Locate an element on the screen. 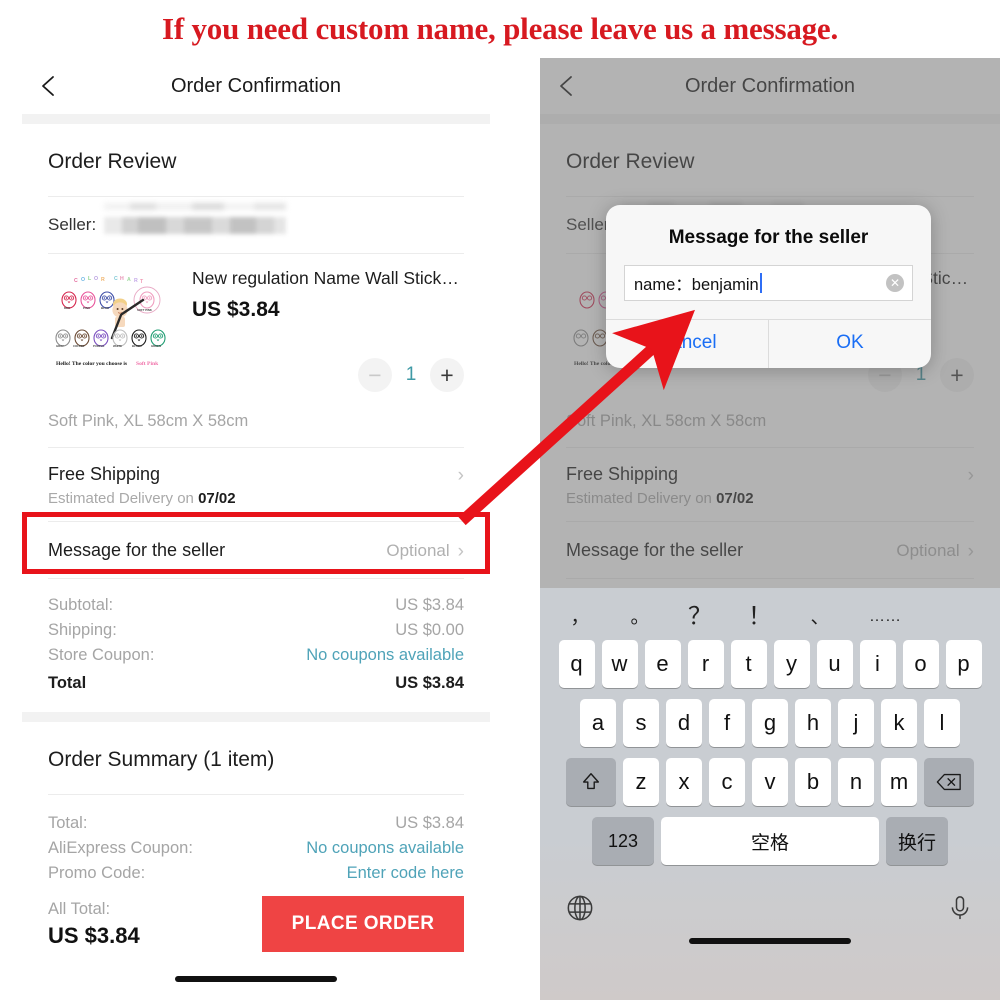 Image resolution: width=1000 pixels, height=1000 pixels. key-l: l is located at coordinates (942, 723).